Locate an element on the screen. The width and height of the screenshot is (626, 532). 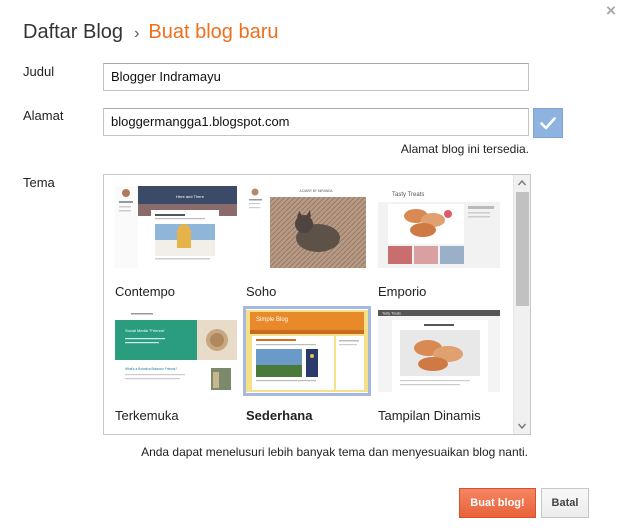
theme-thumbnail: Here and There is located at coordinates (176, 227).